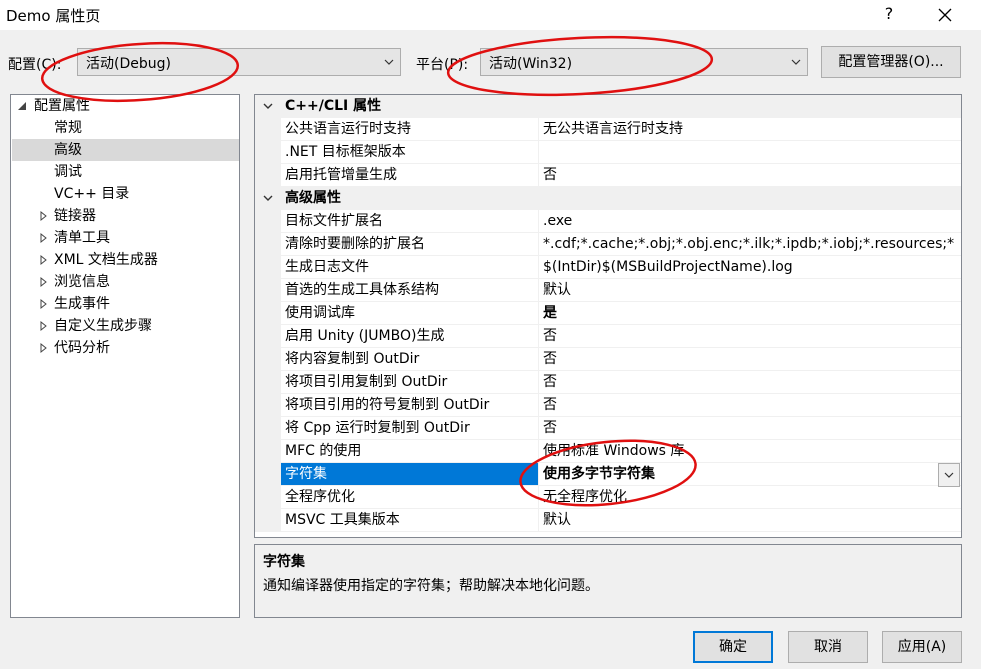  Describe the element at coordinates (889, 15) in the screenshot. I see `help-button: ?` at that location.